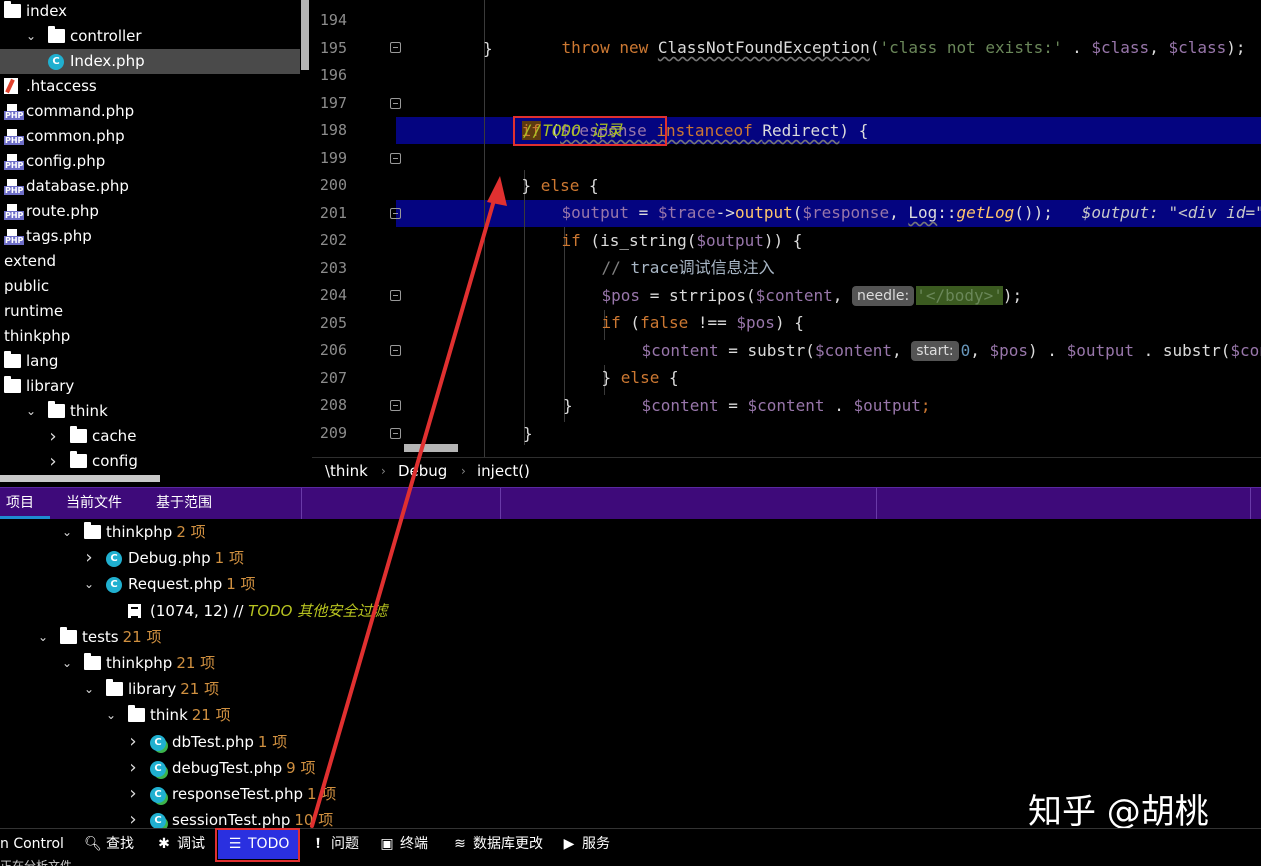 The image size is (1261, 866). What do you see at coordinates (590, 844) in the screenshot?
I see `services-tool: ▶ 服务` at bounding box center [590, 844].